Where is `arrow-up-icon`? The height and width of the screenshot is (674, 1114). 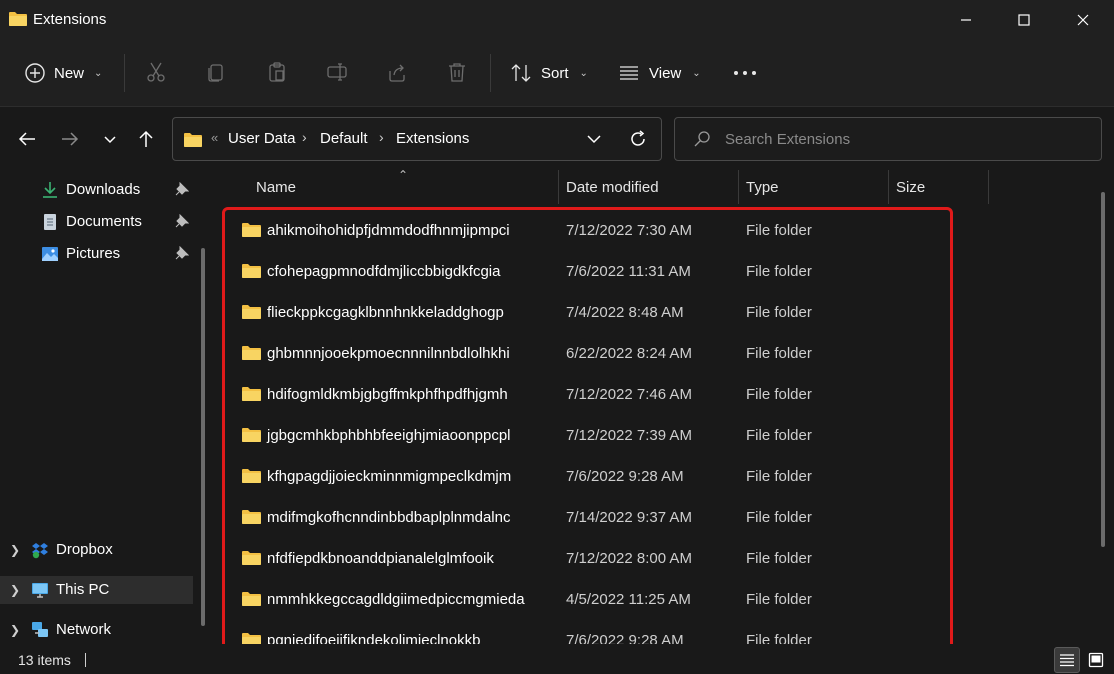
arrow-up-icon is located at coordinates (146, 138).